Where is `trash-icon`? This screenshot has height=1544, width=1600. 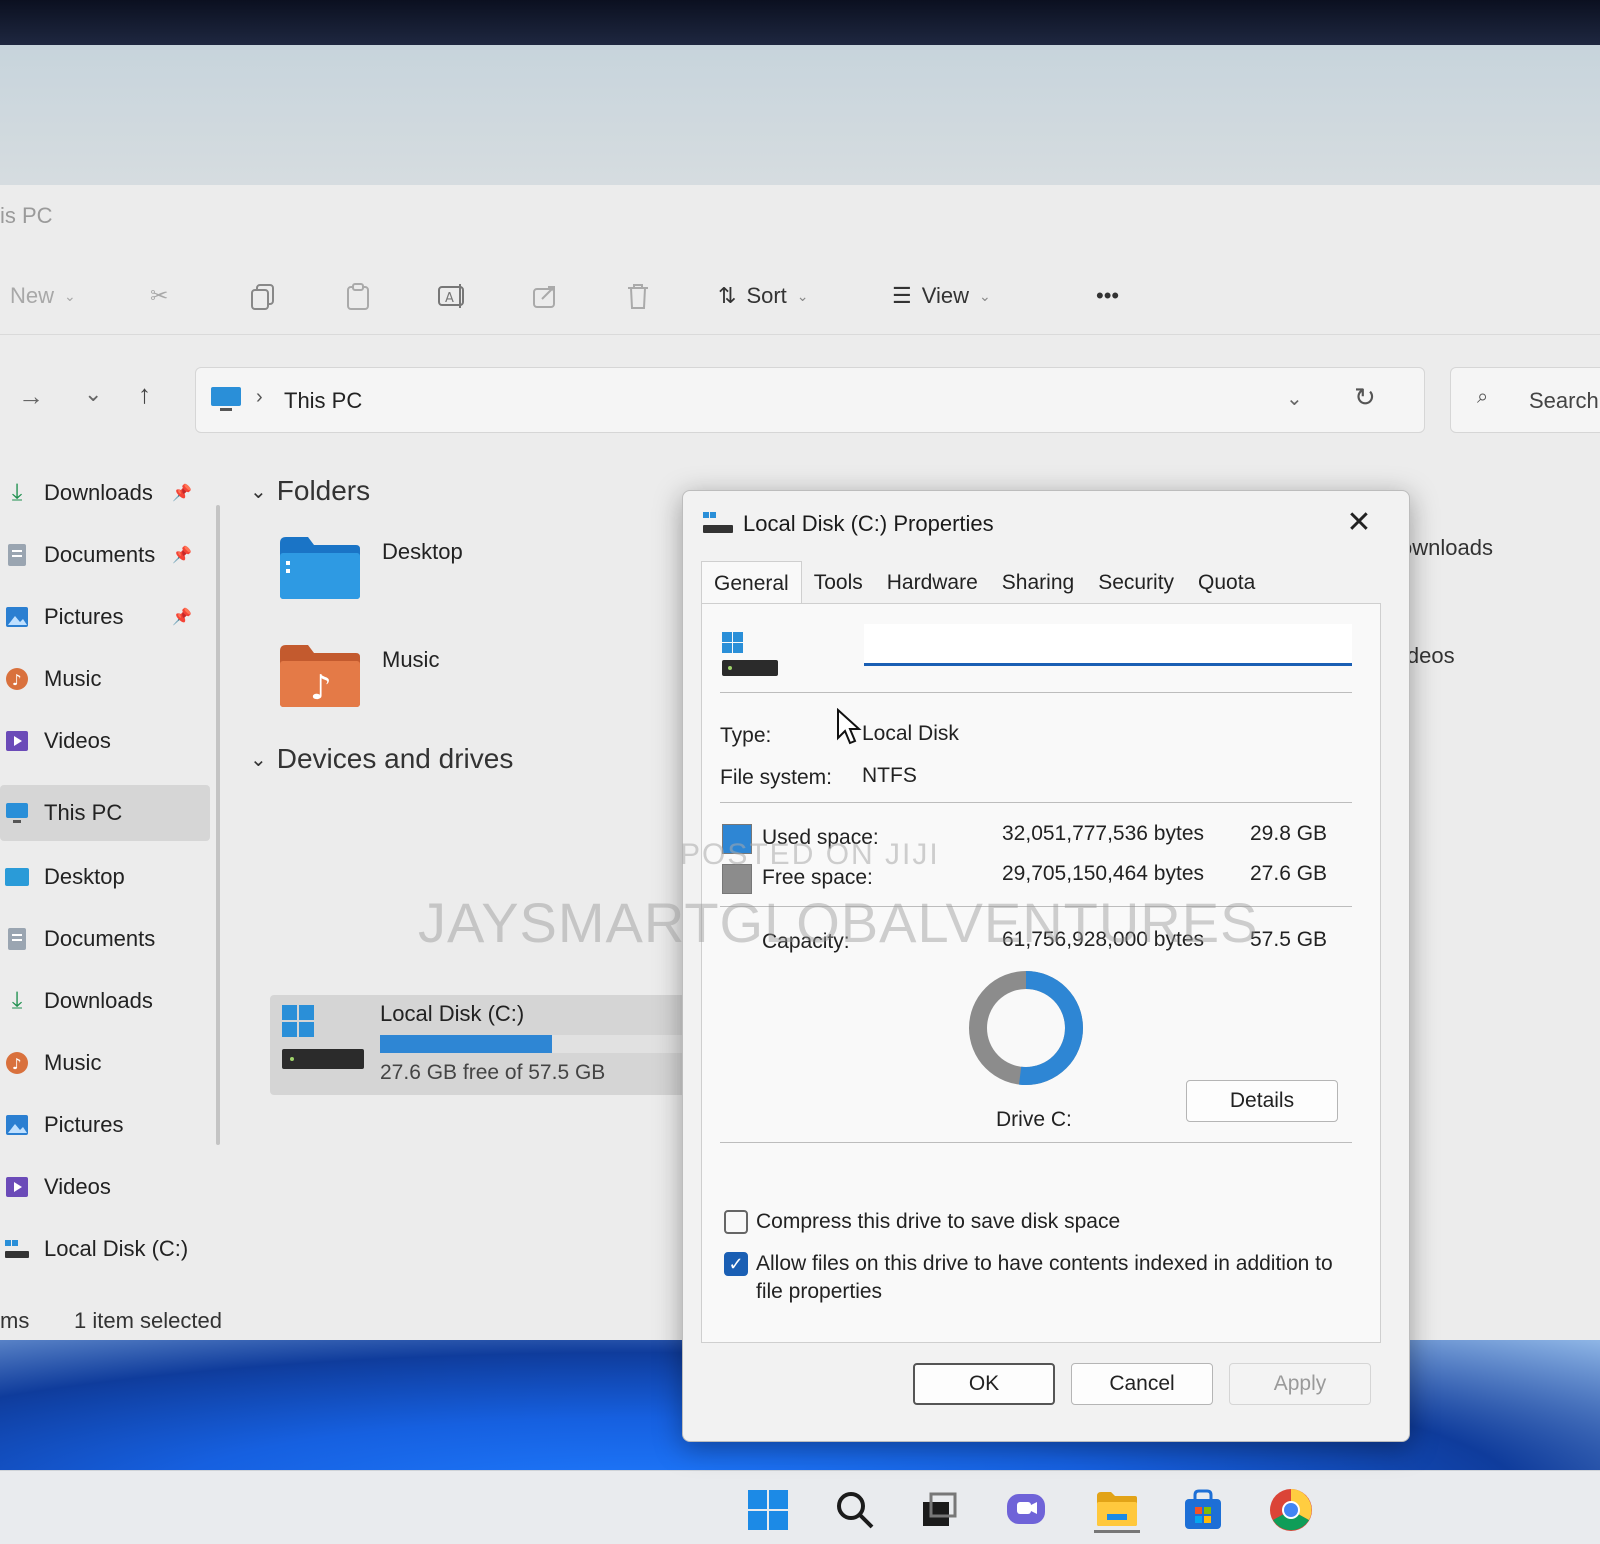
trash-icon is located at coordinates (638, 296).